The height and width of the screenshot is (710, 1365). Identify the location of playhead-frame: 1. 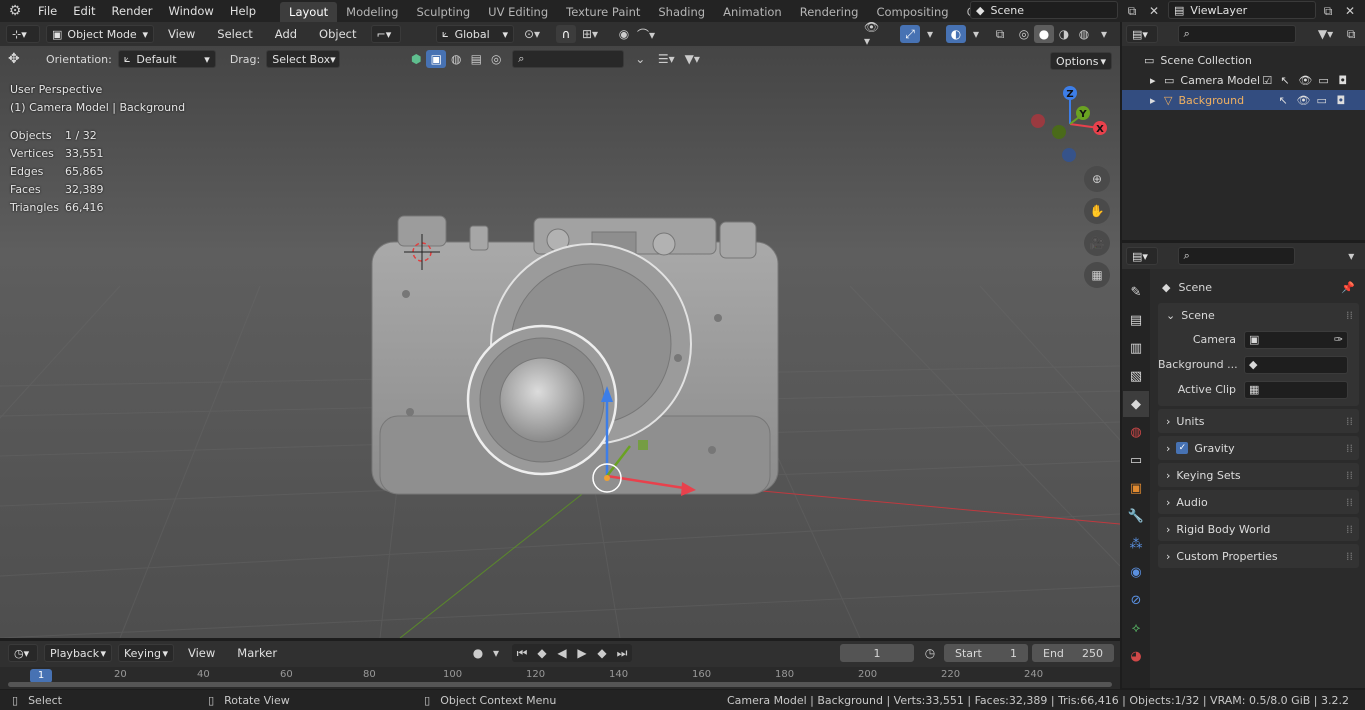
(41, 676).